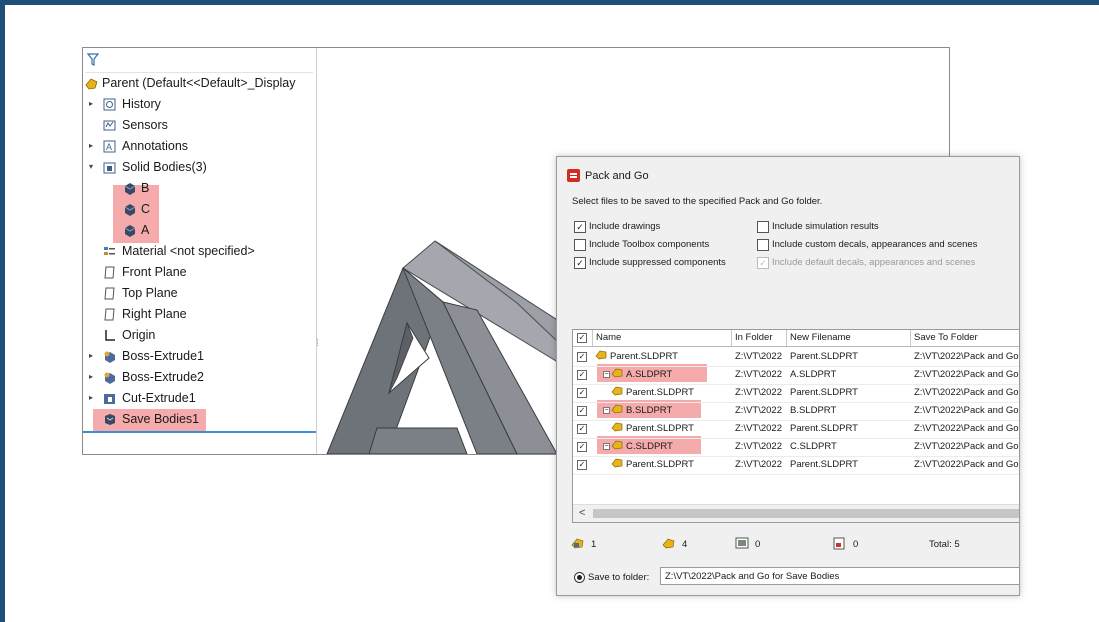 The height and width of the screenshot is (622, 1099). What do you see at coordinates (845, 545) in the screenshot?
I see `summary-other: 0` at bounding box center [845, 545].